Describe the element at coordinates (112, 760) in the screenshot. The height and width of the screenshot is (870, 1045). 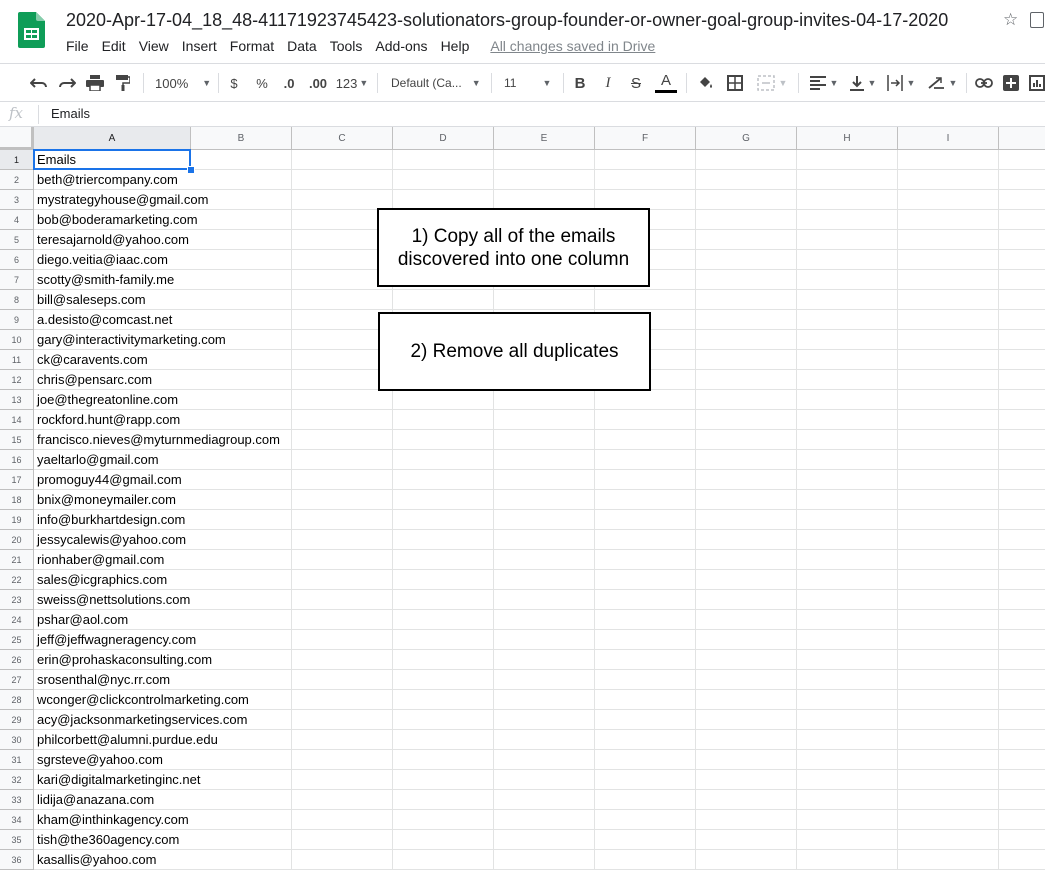
I see `cell-email: sgrsteve@yahoo.com` at that location.